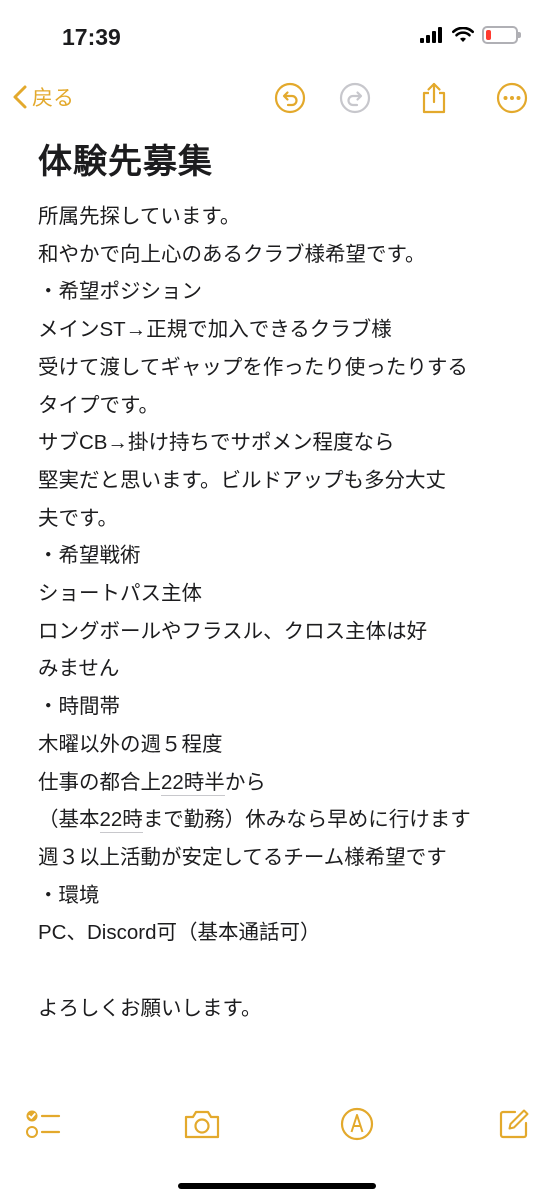  I want to click on note-line: タイプです。, so click(98, 405).